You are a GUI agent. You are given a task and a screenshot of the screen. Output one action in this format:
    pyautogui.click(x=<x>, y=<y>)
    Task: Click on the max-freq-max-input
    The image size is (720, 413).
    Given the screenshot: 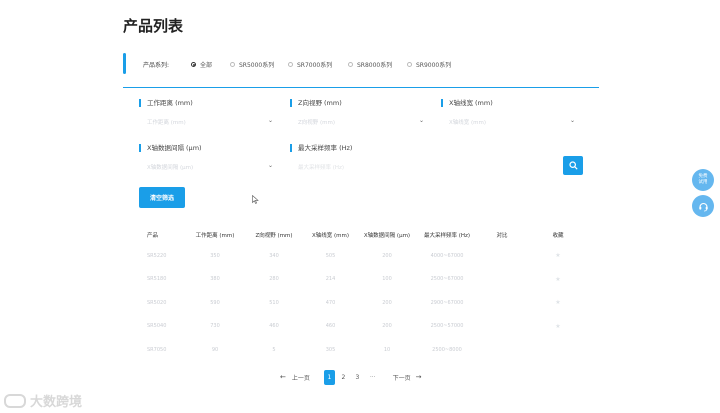 What is the action you would take?
    pyautogui.click(x=509, y=167)
    